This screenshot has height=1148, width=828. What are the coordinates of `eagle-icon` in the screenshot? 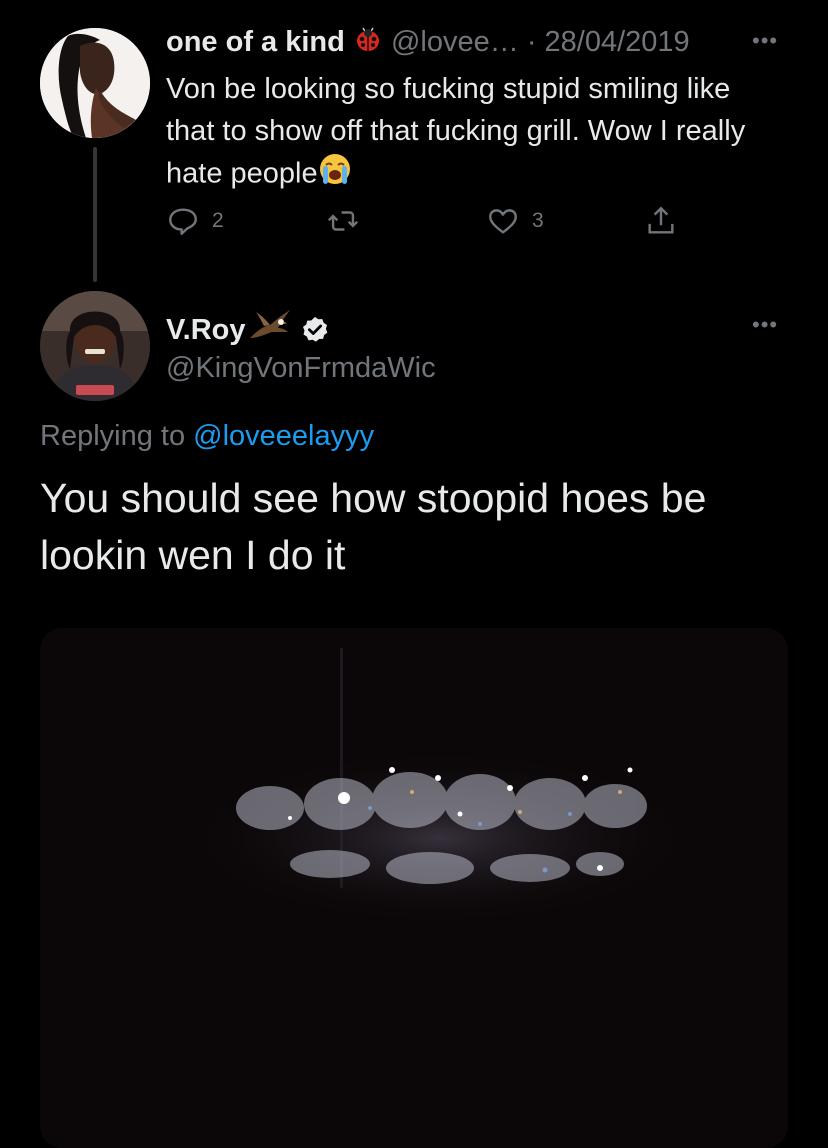 It's located at (270, 329).